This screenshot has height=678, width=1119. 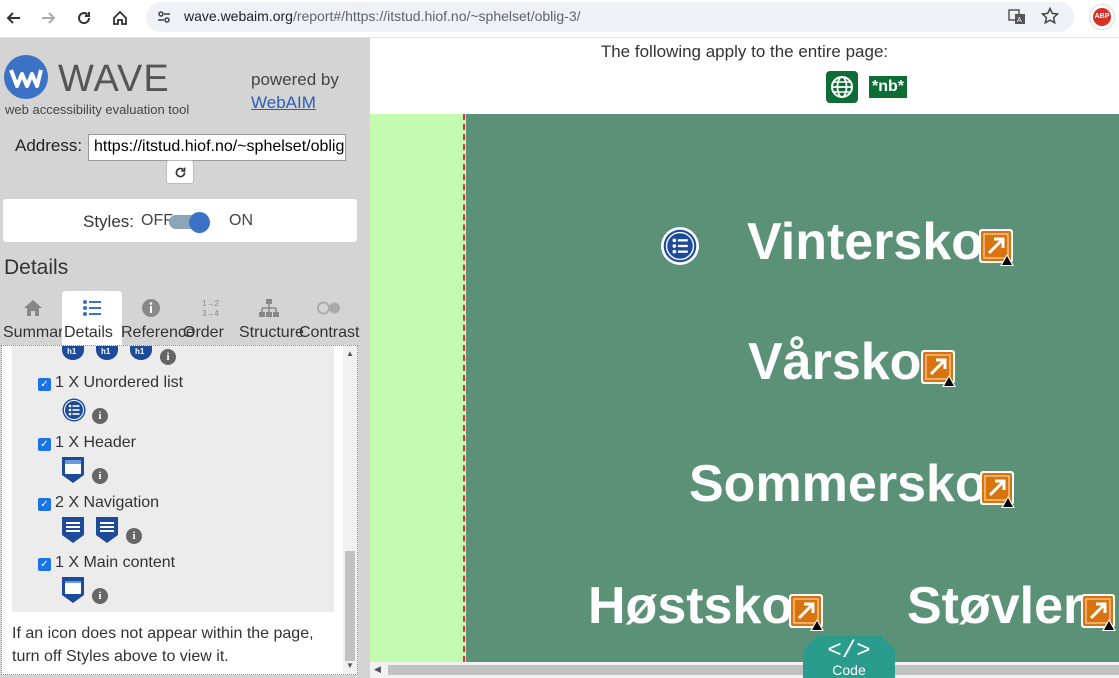 What do you see at coordinates (842, 87) in the screenshot?
I see `language-icon` at bounding box center [842, 87].